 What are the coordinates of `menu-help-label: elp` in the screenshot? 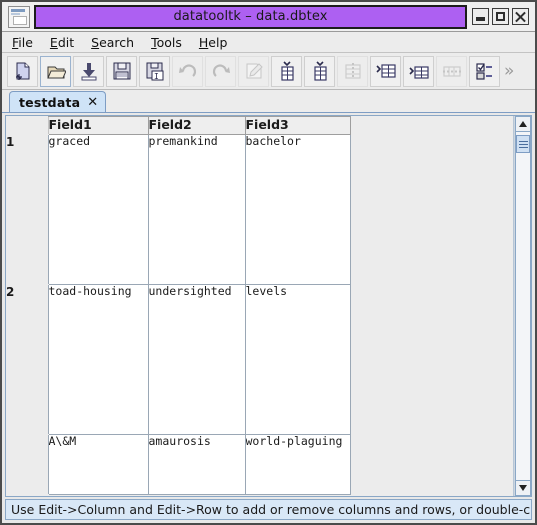 It's located at (218, 42).